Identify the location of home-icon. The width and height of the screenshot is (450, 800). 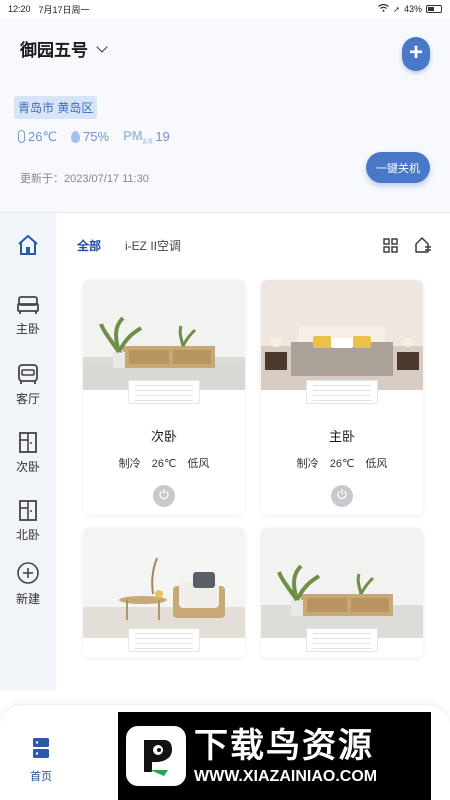
(28, 247).